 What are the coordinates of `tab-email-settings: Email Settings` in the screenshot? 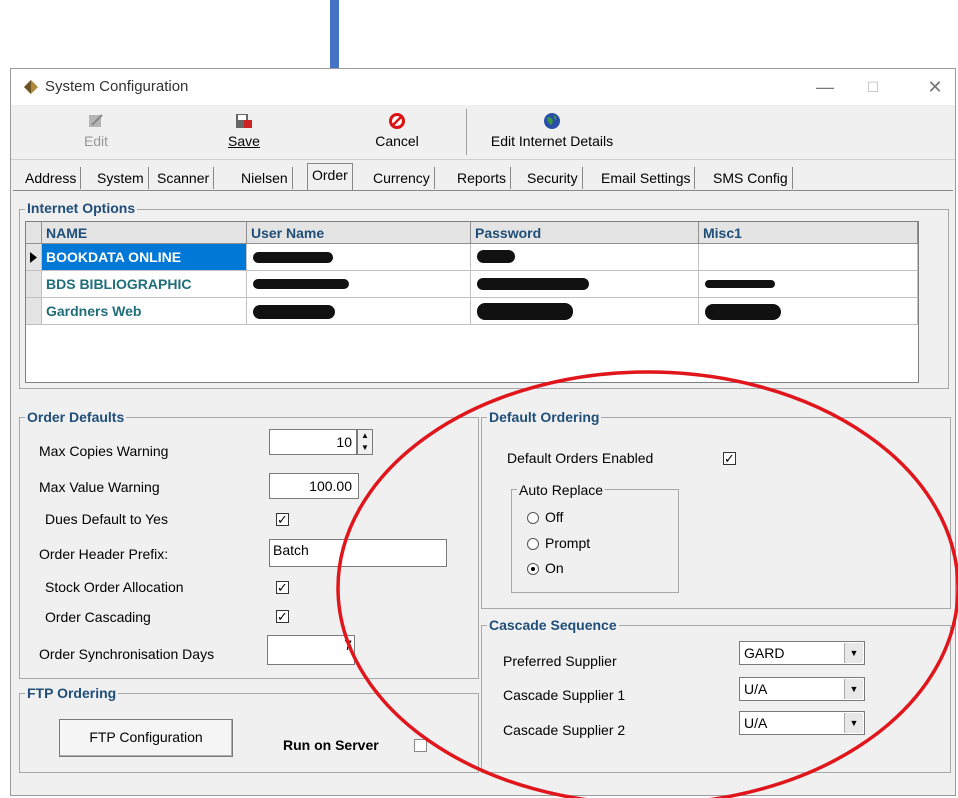 It's located at (646, 178).